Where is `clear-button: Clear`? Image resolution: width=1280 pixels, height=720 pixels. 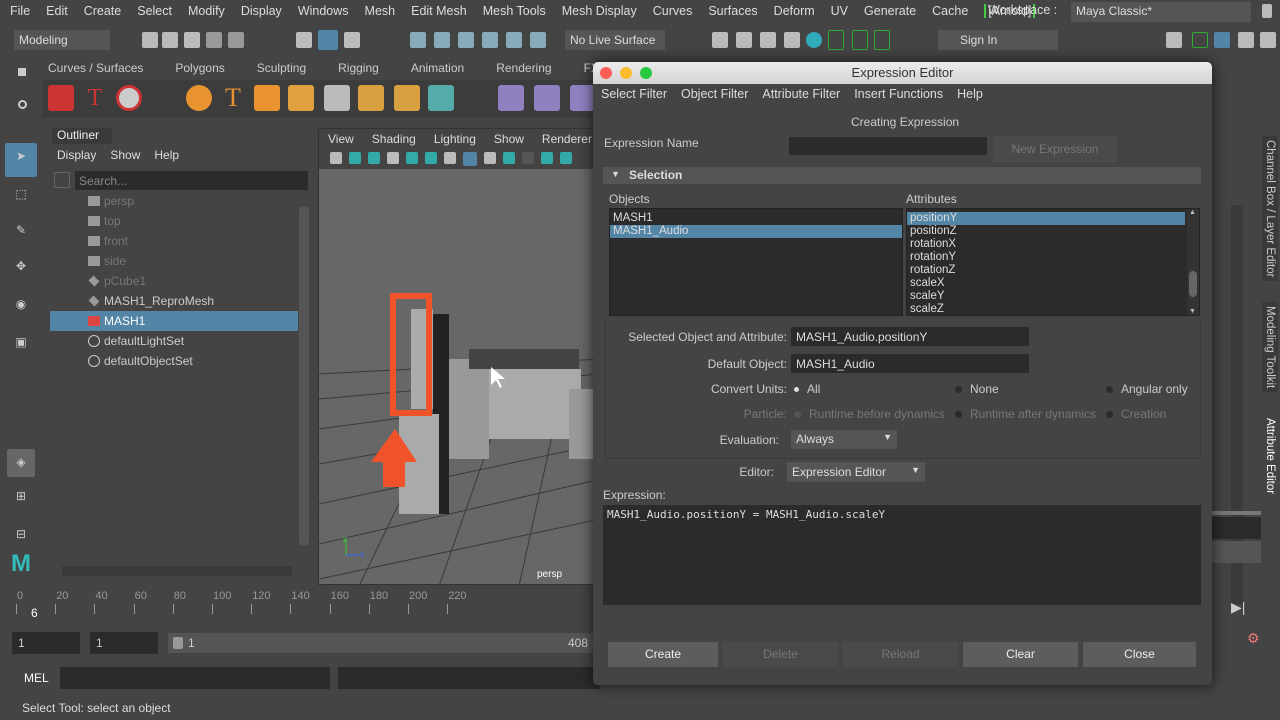 clear-button: Clear is located at coordinates (1020, 654).